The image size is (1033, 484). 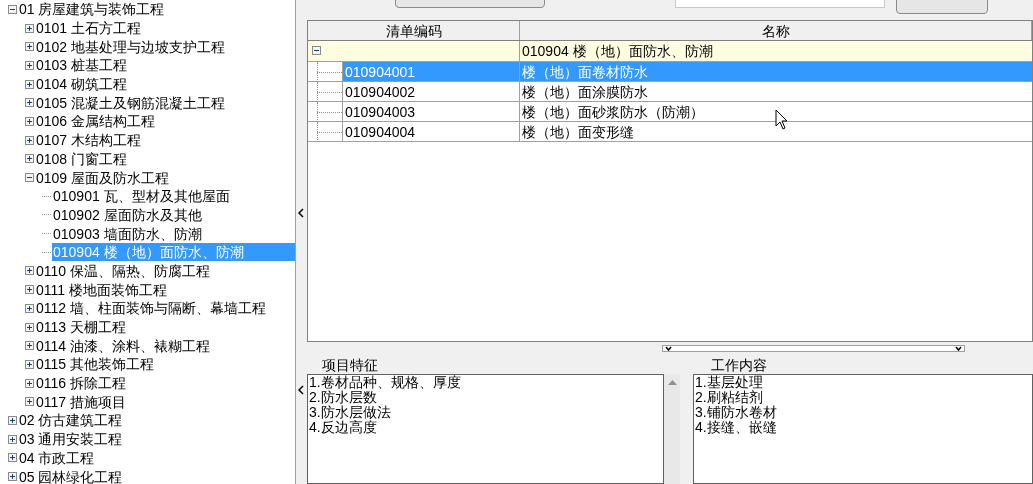 I want to click on feature-line: 1.卷材品种、规格、厚度, so click(x=385, y=382).